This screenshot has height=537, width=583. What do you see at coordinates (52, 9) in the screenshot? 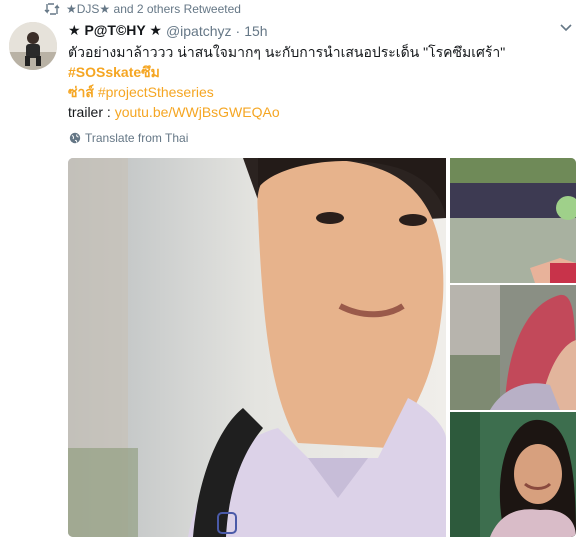
I see `retweet-icon` at bounding box center [52, 9].